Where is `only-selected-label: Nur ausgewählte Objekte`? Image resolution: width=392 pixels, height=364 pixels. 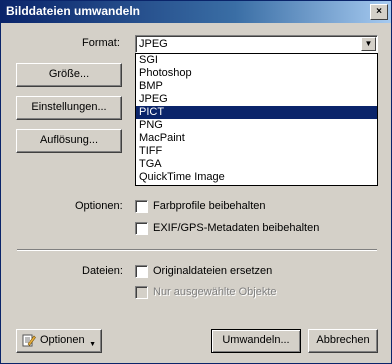
only-selected-label: Nur ausgewählte Objekte is located at coordinates (215, 292).